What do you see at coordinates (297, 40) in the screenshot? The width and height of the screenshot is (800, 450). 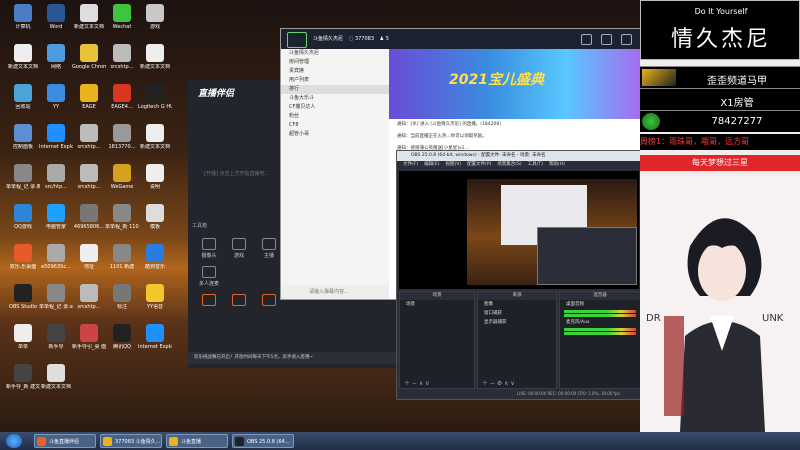 I see `streamer-avatar` at bounding box center [297, 40].